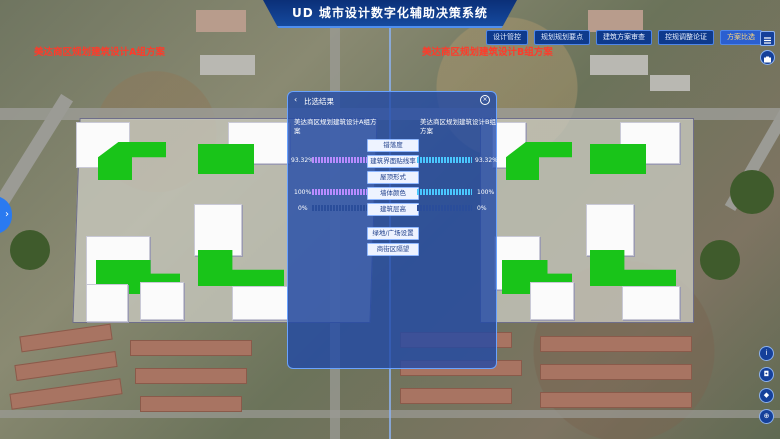 The height and width of the screenshot is (439, 780). What do you see at coordinates (552, 301) in the screenshot?
I see `building-b6` at bounding box center [552, 301].